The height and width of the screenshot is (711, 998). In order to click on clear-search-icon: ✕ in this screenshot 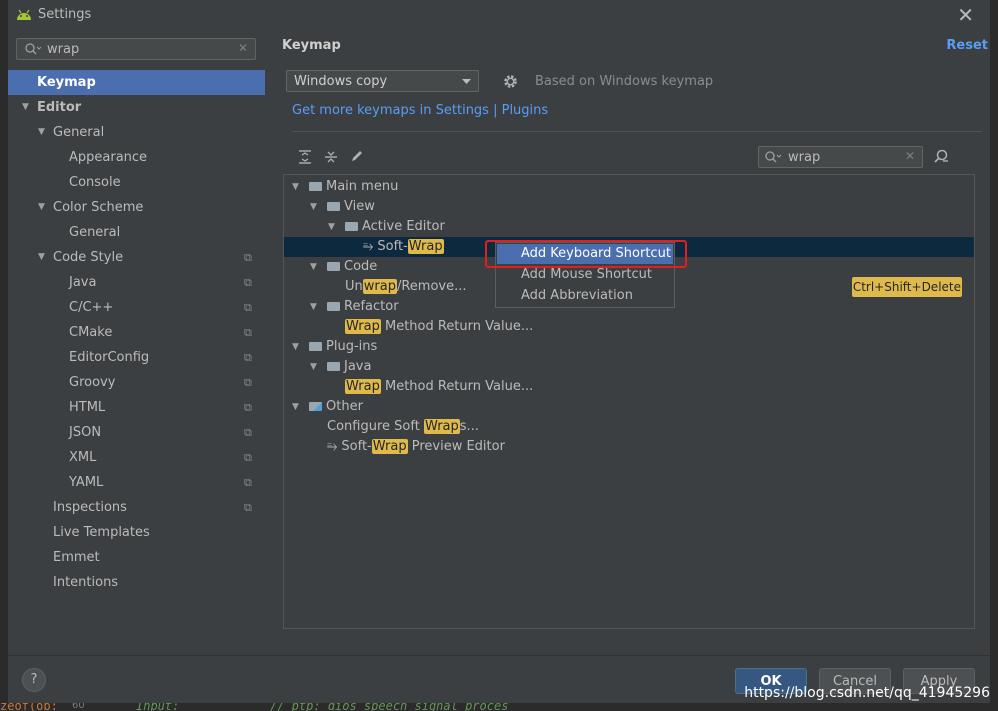, I will do `click(243, 48)`.